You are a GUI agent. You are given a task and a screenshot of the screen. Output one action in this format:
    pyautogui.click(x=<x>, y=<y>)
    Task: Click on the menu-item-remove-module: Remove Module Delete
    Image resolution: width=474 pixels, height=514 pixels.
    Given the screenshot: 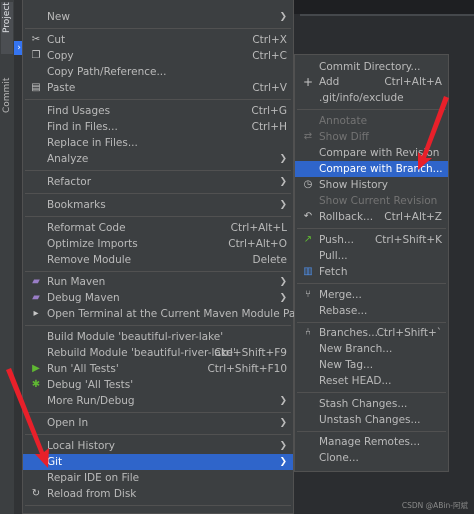 What is the action you would take?
    pyautogui.click(x=158, y=260)
    